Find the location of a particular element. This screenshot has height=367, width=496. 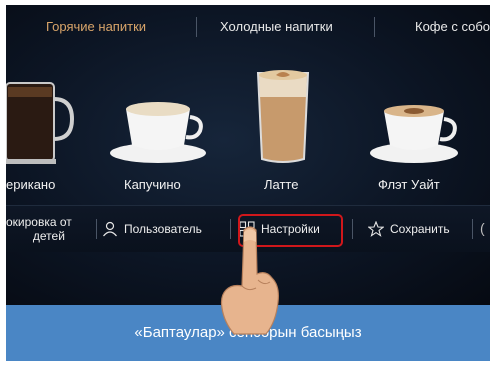

tab-coffee-to-go: Кофе с собо is located at coordinates (452, 26).